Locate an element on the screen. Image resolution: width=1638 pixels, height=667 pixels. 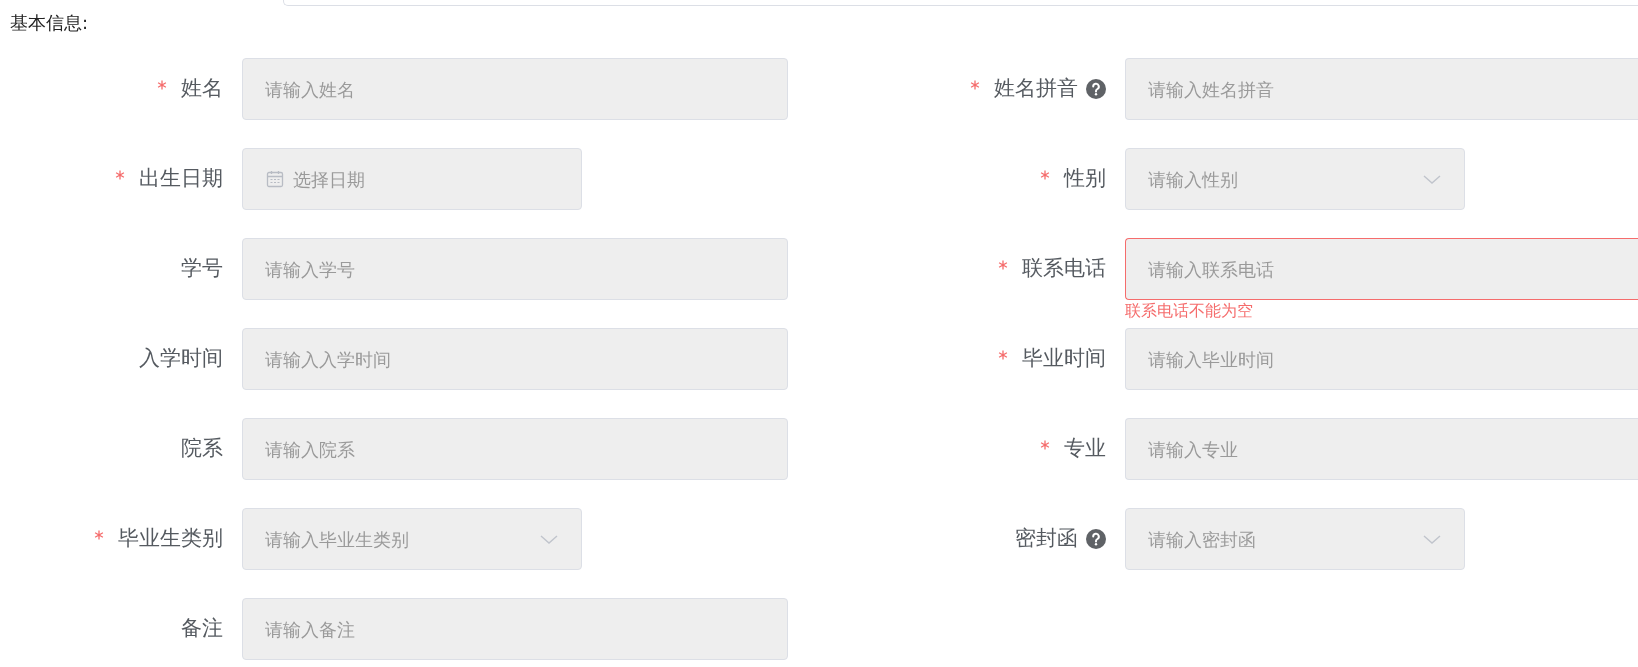
field-label: 姓名拼音 is located at coordinates (1036, 89).